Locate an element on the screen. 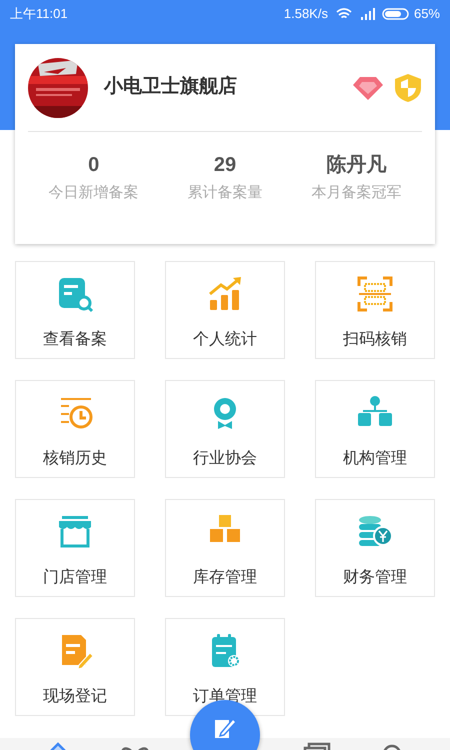 The height and width of the screenshot is (750, 450). signal-icon is located at coordinates (368, 14).